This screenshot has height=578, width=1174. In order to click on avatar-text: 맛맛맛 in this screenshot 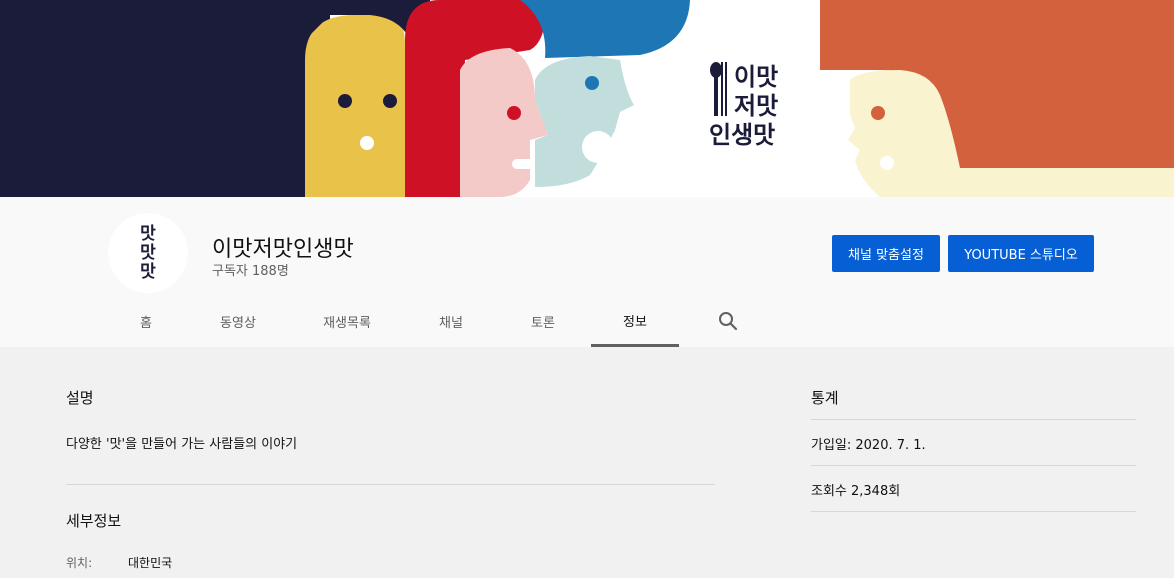, I will do `click(148, 252)`.